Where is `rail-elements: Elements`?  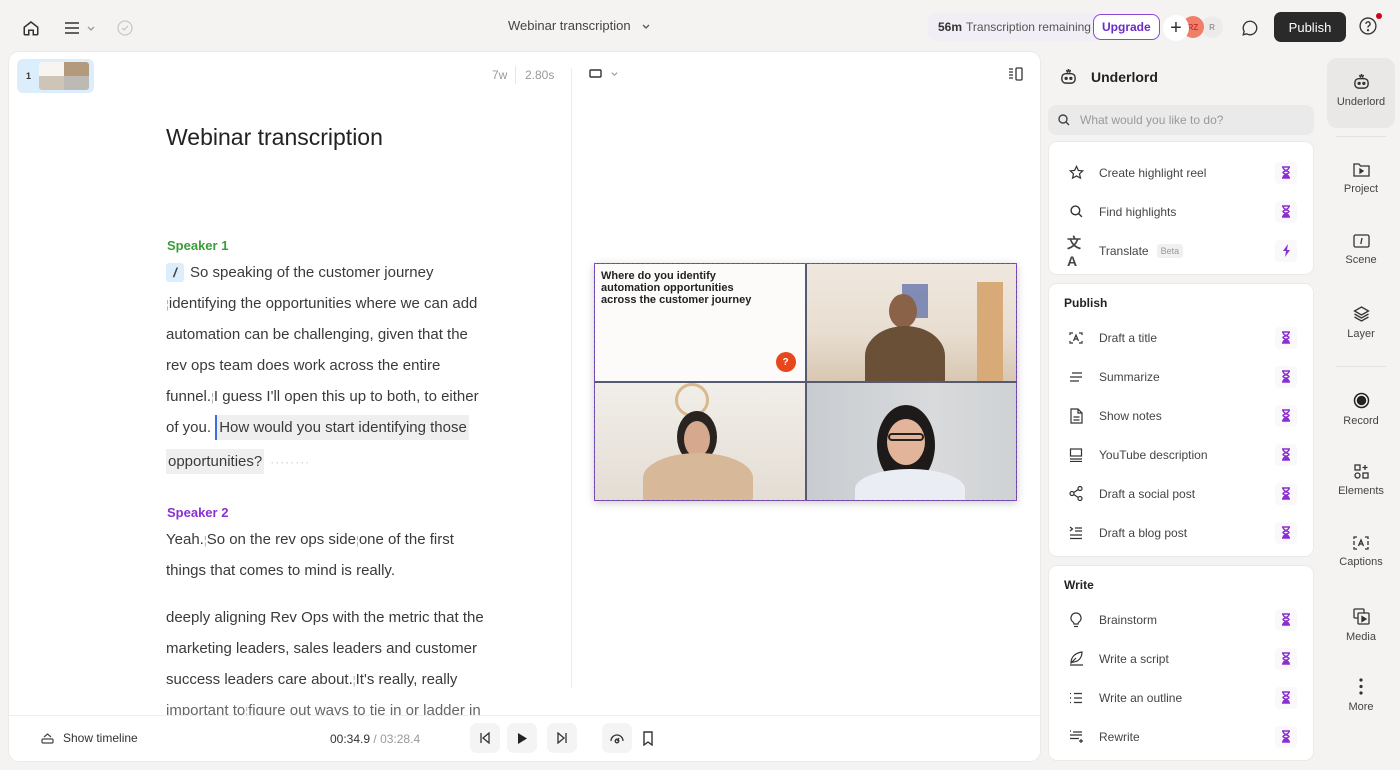
rail-elements: Elements is located at coordinates (1361, 480).